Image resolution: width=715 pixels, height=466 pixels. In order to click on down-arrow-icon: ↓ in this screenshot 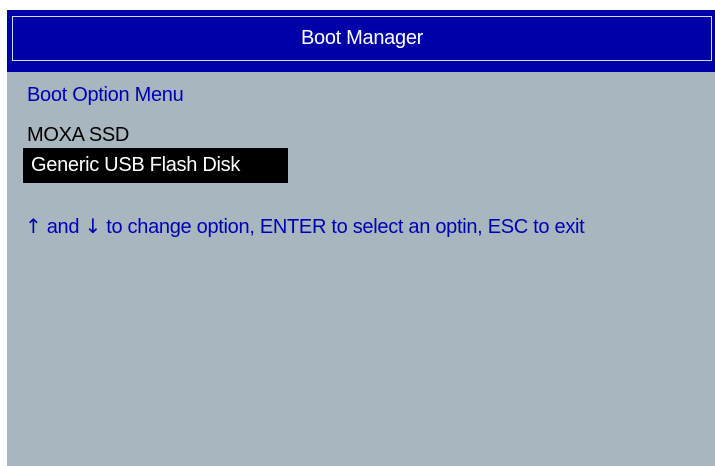, I will do `click(92, 226)`.